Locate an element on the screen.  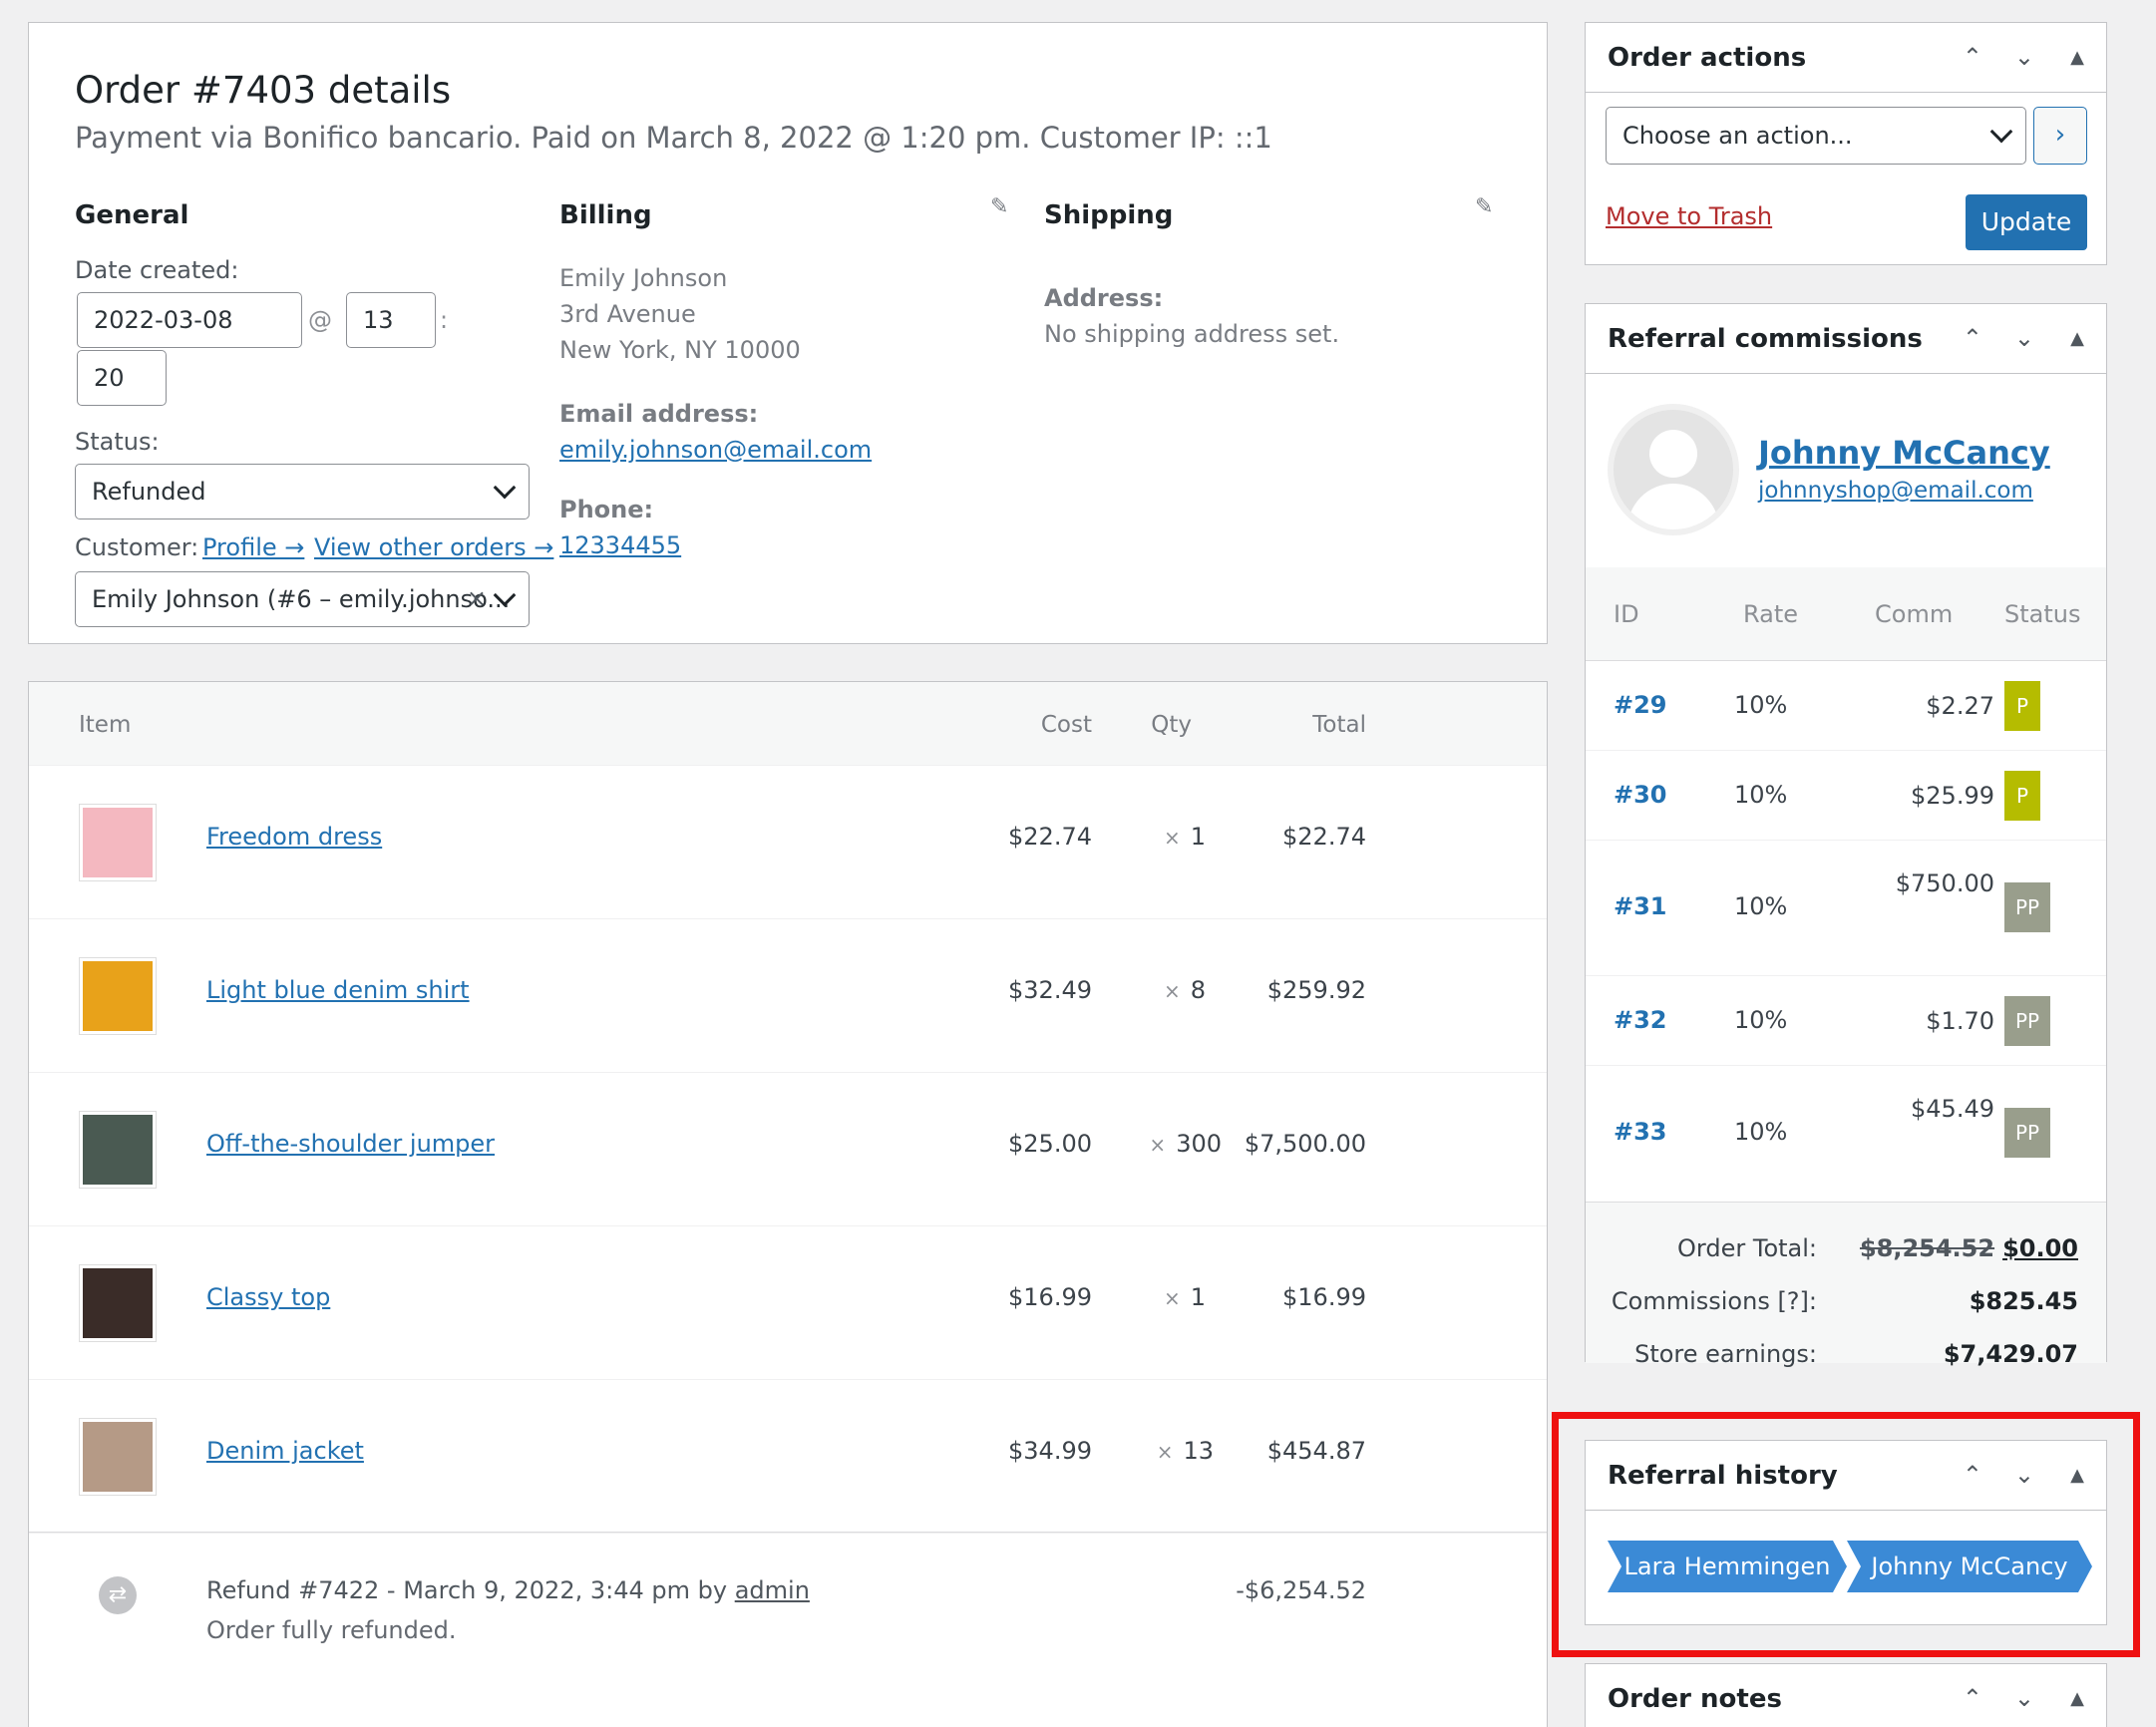
billing-email-link: emily.johnson@email.com is located at coordinates (716, 450).